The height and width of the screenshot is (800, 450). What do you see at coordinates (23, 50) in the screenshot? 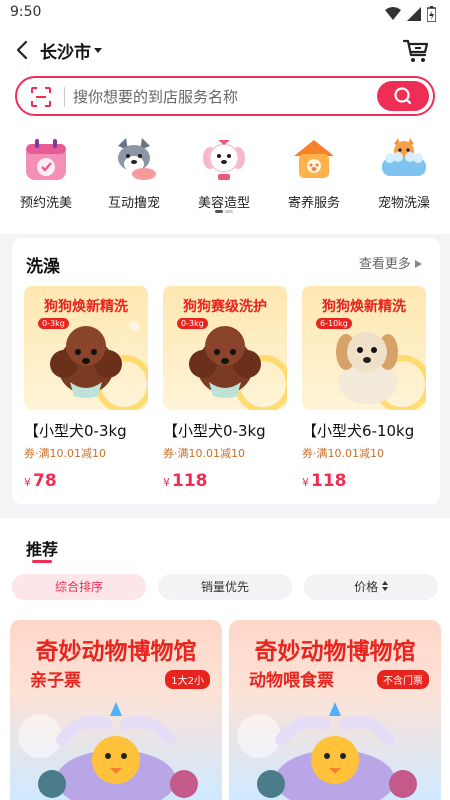
I see `back-arrow-icon` at bounding box center [23, 50].